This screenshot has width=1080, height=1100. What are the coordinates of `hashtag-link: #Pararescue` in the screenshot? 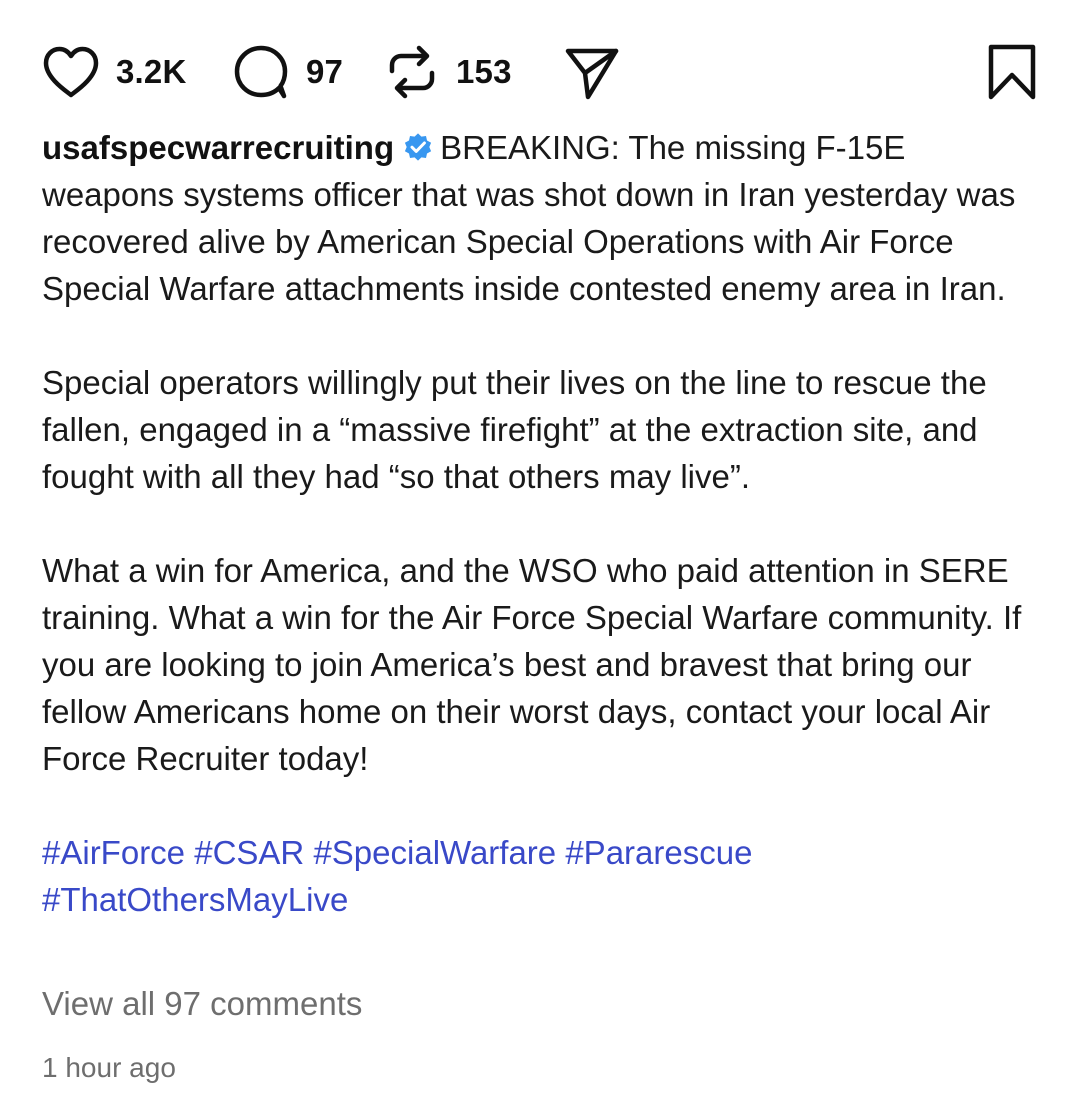 It's located at (658, 852).